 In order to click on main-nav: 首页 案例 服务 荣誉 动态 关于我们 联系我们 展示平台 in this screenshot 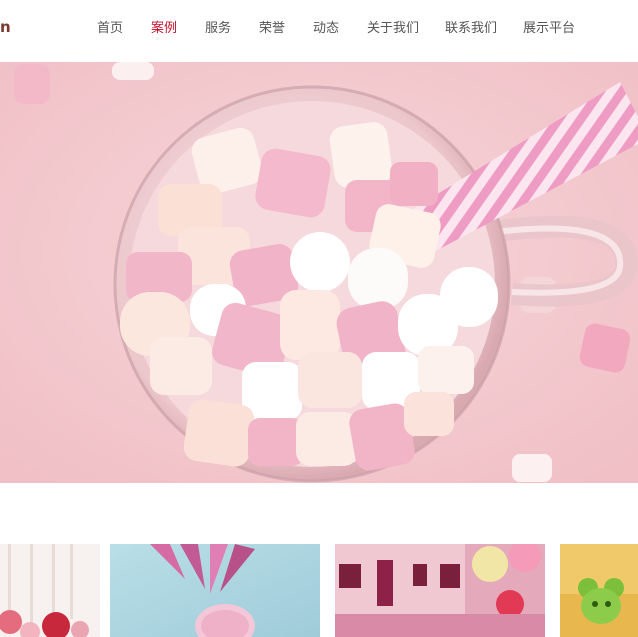, I will do `click(319, 30)`.